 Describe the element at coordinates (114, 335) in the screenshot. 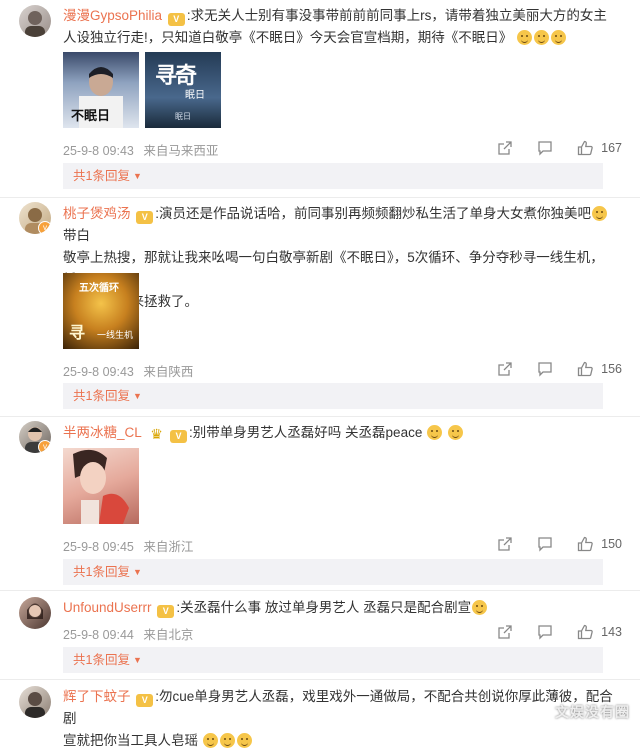

I see `image-caption: 一线生机` at that location.